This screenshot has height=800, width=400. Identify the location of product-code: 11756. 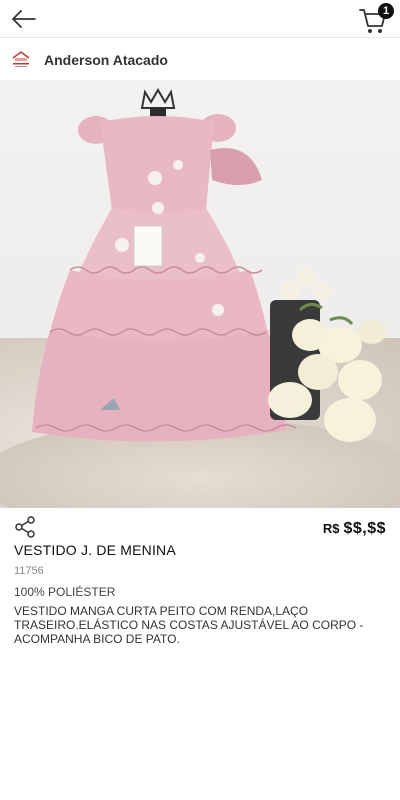
(29, 571).